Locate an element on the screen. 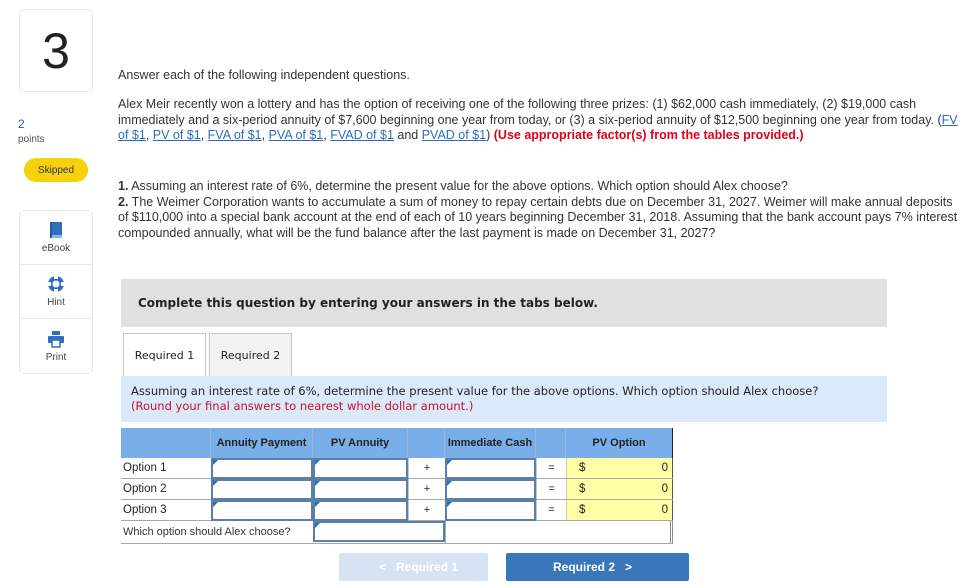 The width and height of the screenshot is (973, 588). header-immediate-cash: Immediate Cash is located at coordinates (490, 443).